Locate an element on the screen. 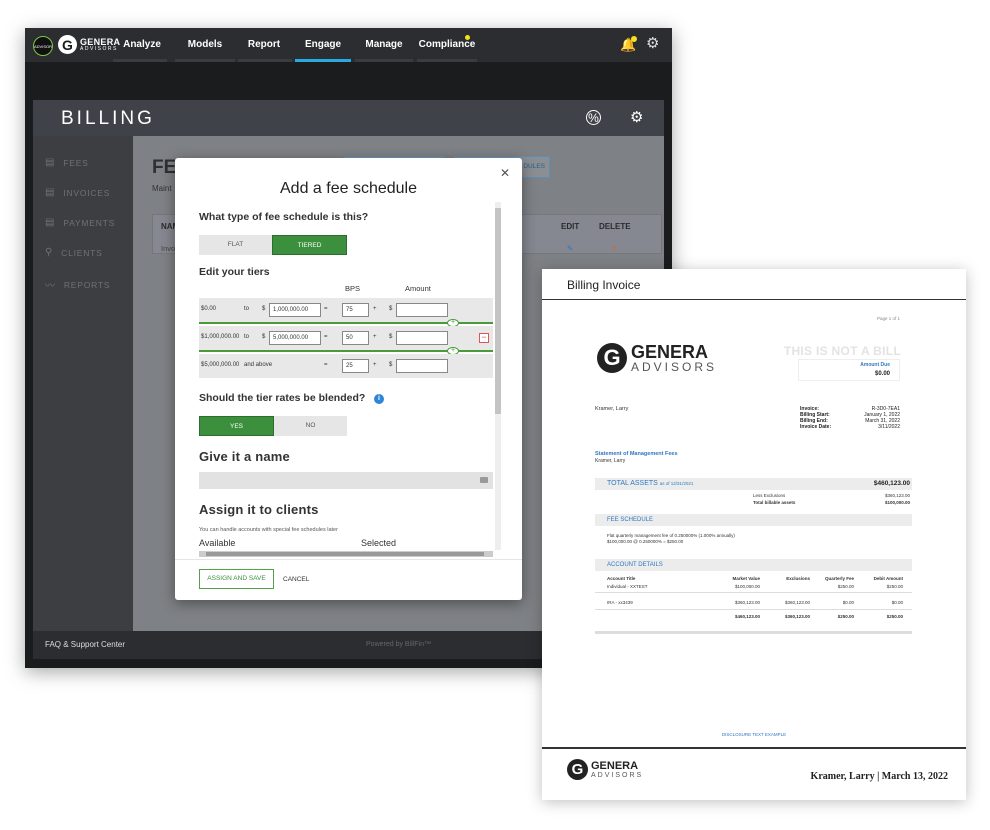  settings-gear-icon: ⚙ is located at coordinates (636, 117).